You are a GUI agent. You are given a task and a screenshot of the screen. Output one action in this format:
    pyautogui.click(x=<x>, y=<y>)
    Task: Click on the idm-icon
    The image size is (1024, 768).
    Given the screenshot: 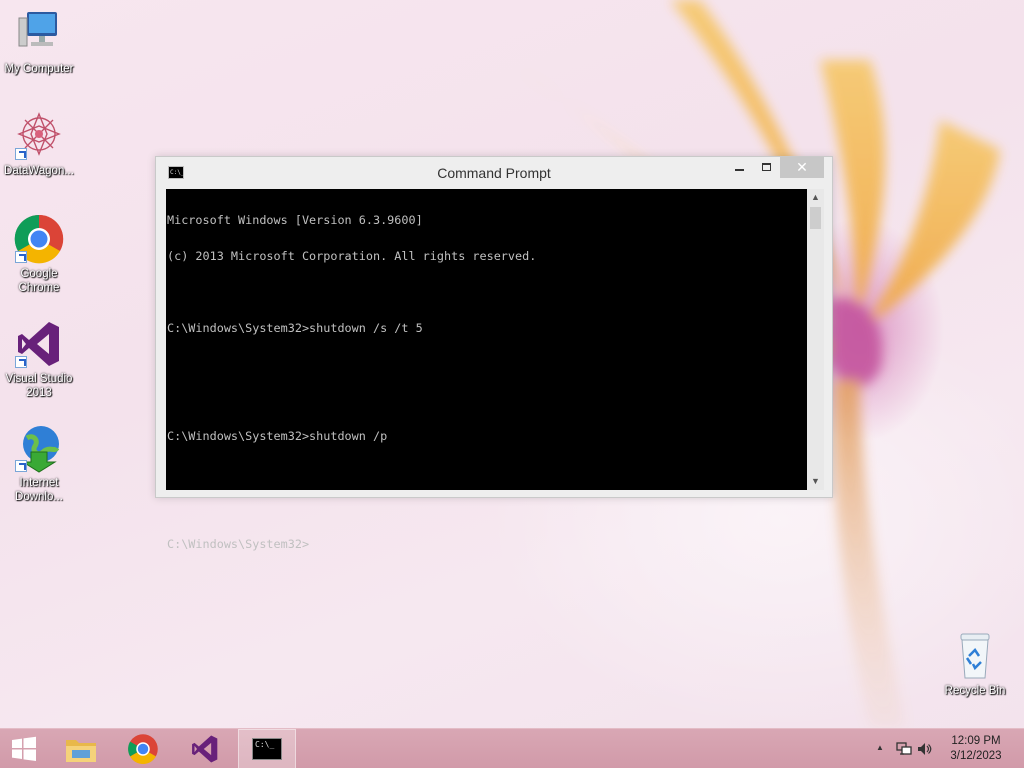 What is the action you would take?
    pyautogui.click(x=39, y=448)
    